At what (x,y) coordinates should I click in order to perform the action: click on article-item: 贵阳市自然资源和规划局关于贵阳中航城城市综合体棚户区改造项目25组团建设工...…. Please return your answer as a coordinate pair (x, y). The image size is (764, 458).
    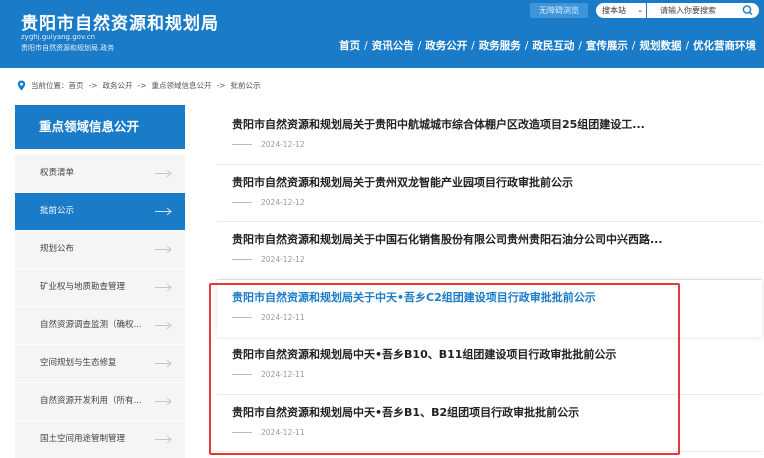
    Looking at the image, I should click on (489, 136).